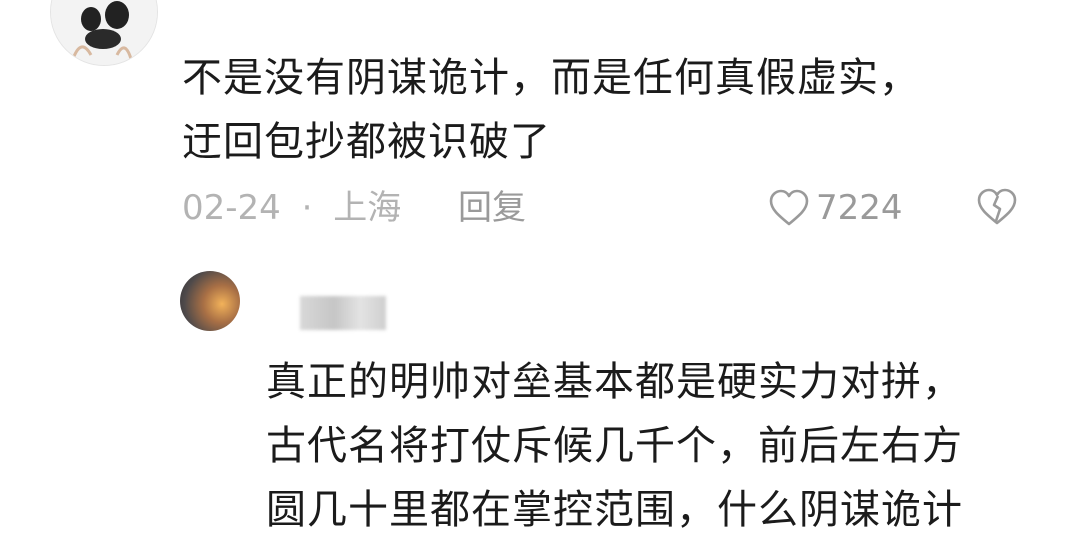 The width and height of the screenshot is (1080, 542). I want to click on reply-avatar, so click(210, 301).